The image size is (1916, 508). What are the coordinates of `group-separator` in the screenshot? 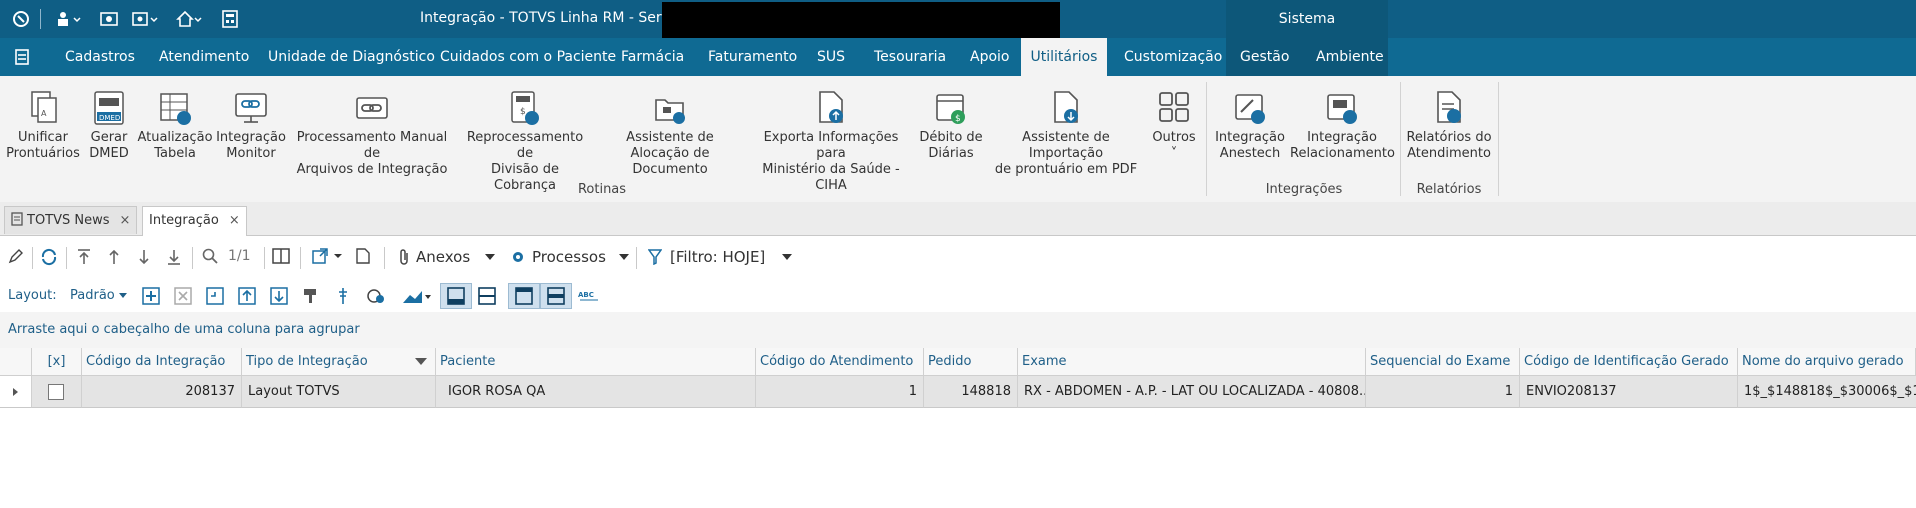 It's located at (1206, 139).